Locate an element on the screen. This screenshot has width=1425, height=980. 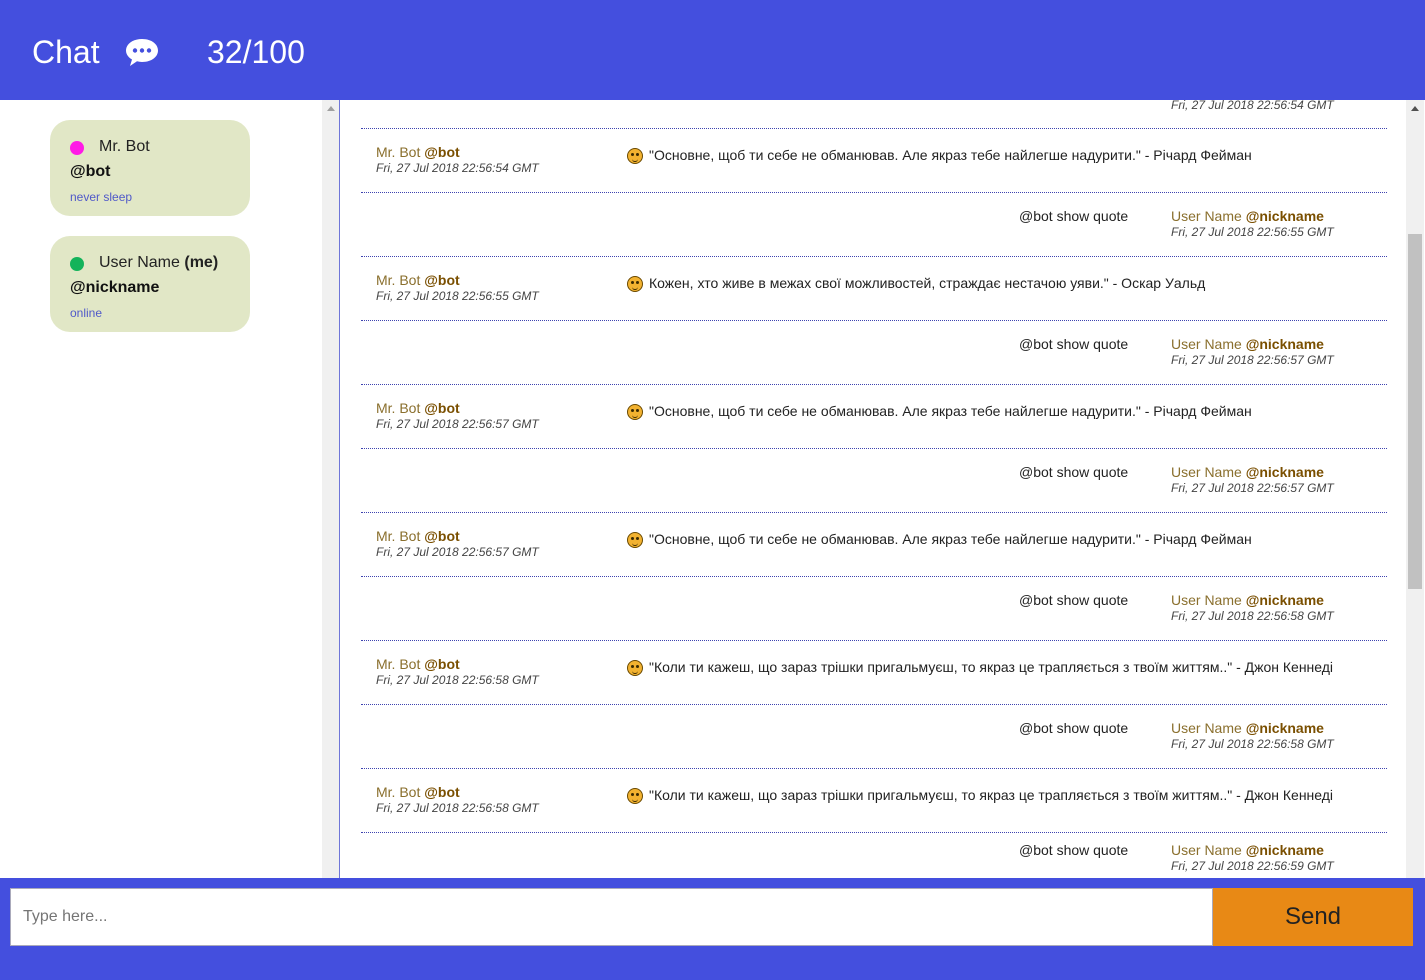
user-nick: @bot is located at coordinates (90, 171).